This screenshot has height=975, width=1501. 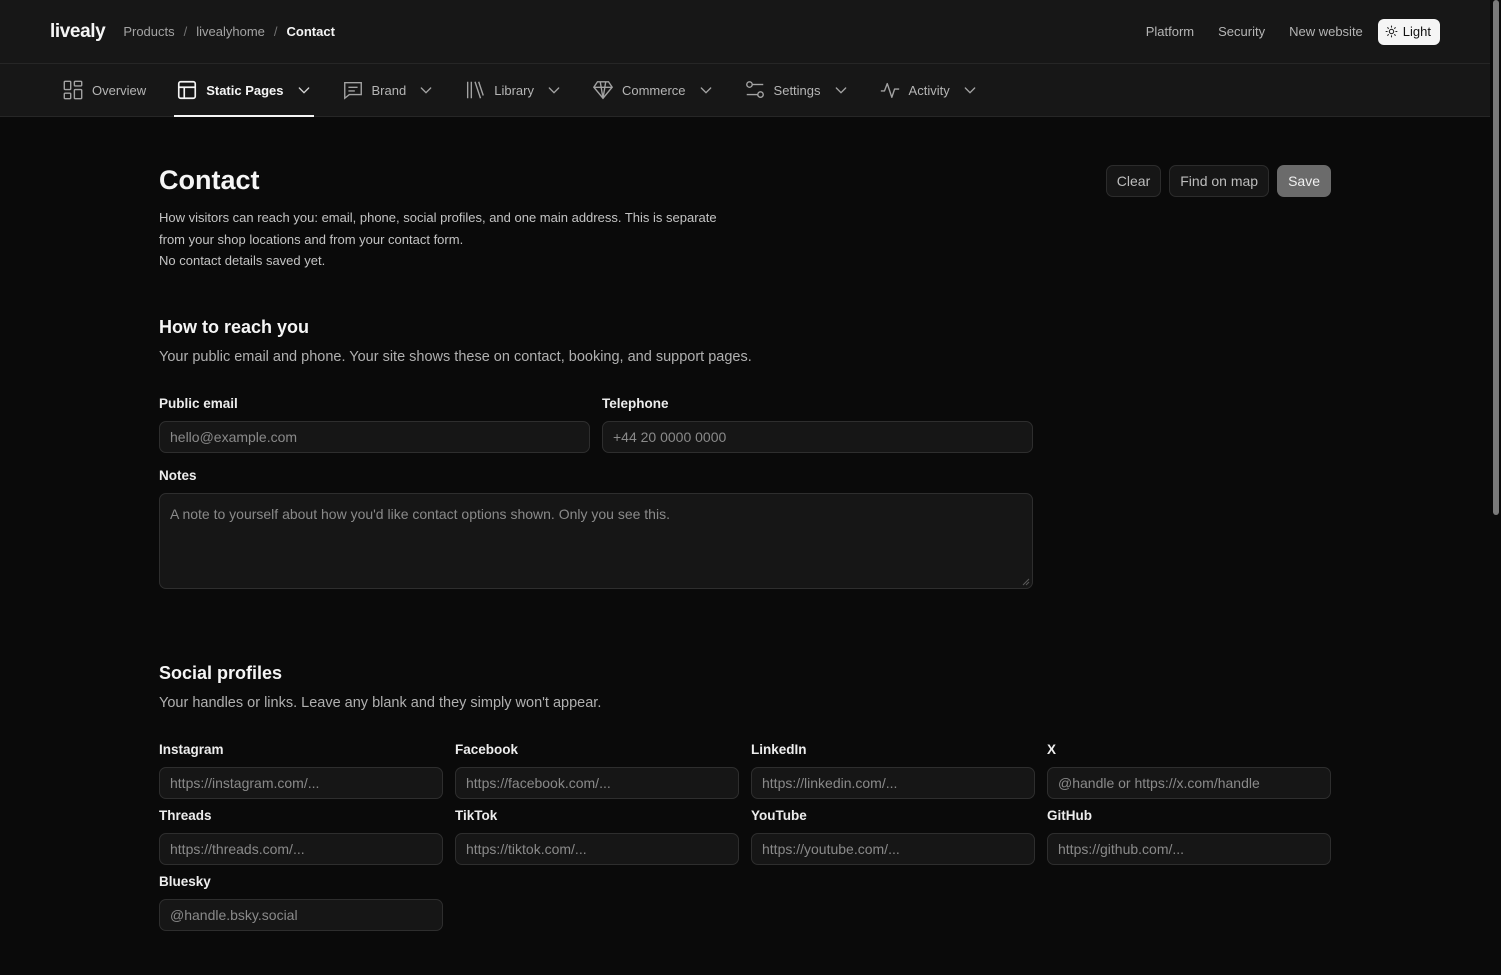 What do you see at coordinates (635, 403) in the screenshot?
I see `telephone-label: Telephone` at bounding box center [635, 403].